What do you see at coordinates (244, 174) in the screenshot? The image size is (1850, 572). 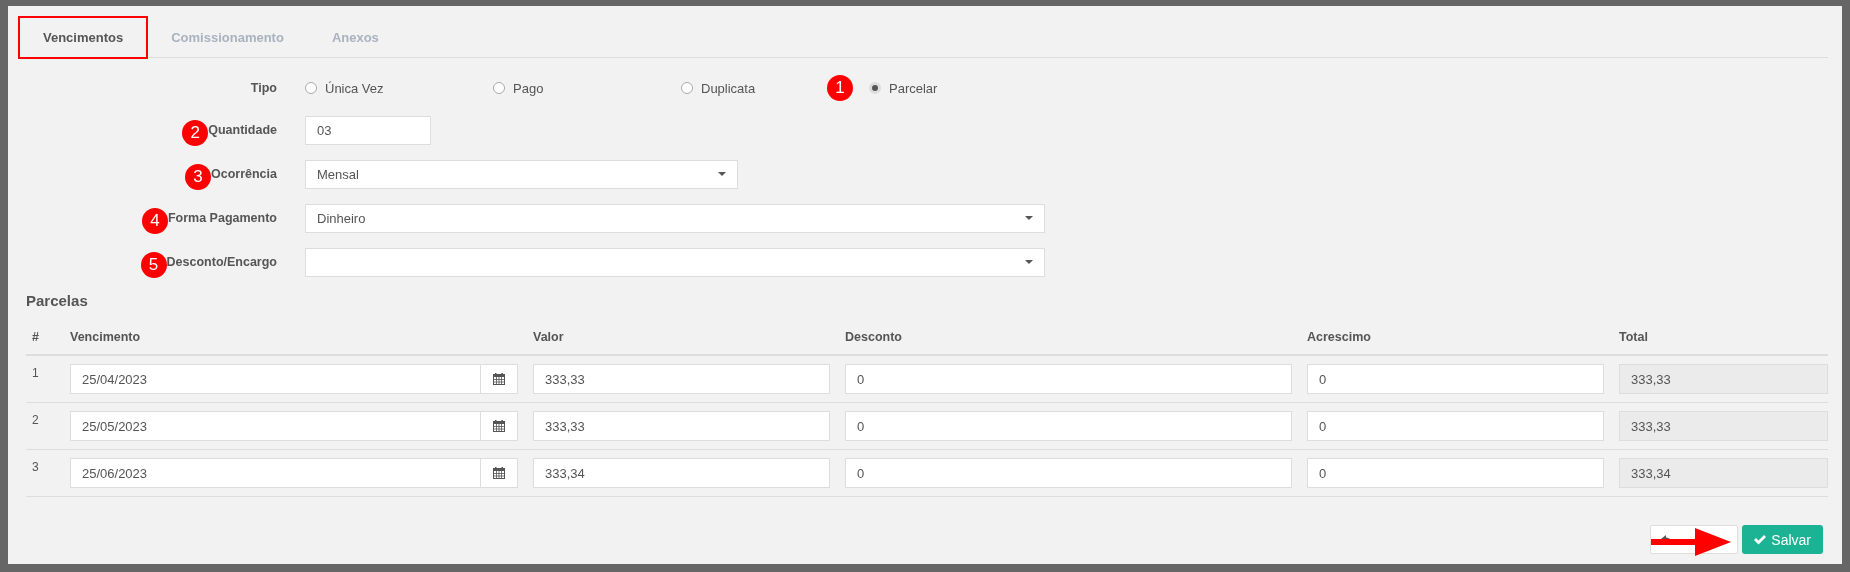 I see `field-label: Ocorrência` at bounding box center [244, 174].